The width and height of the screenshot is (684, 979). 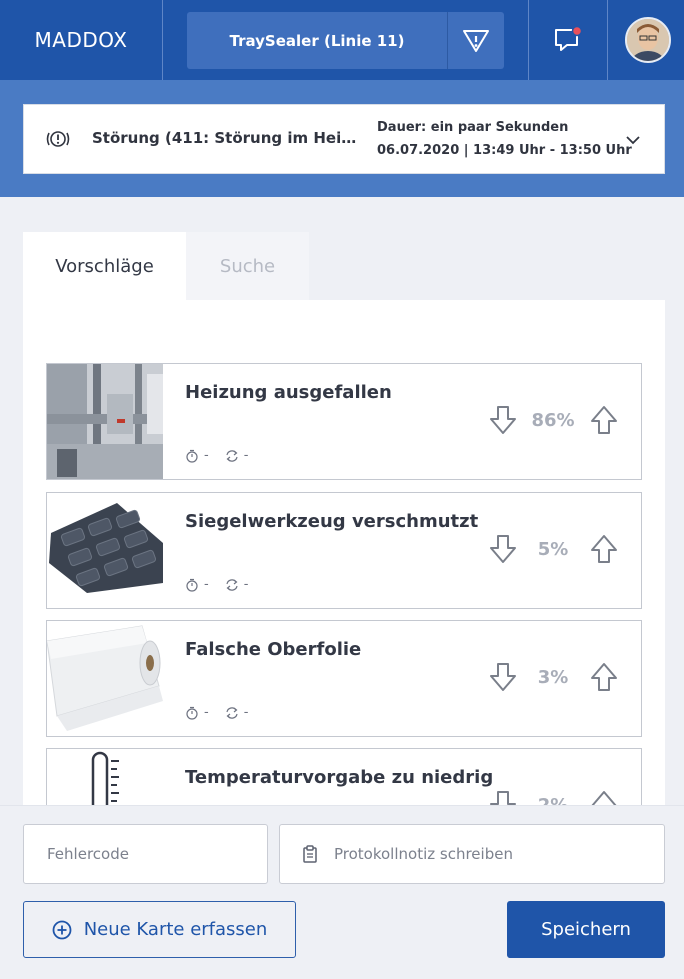 What do you see at coordinates (58, 139) in the screenshot?
I see `alert-circle-icon` at bounding box center [58, 139].